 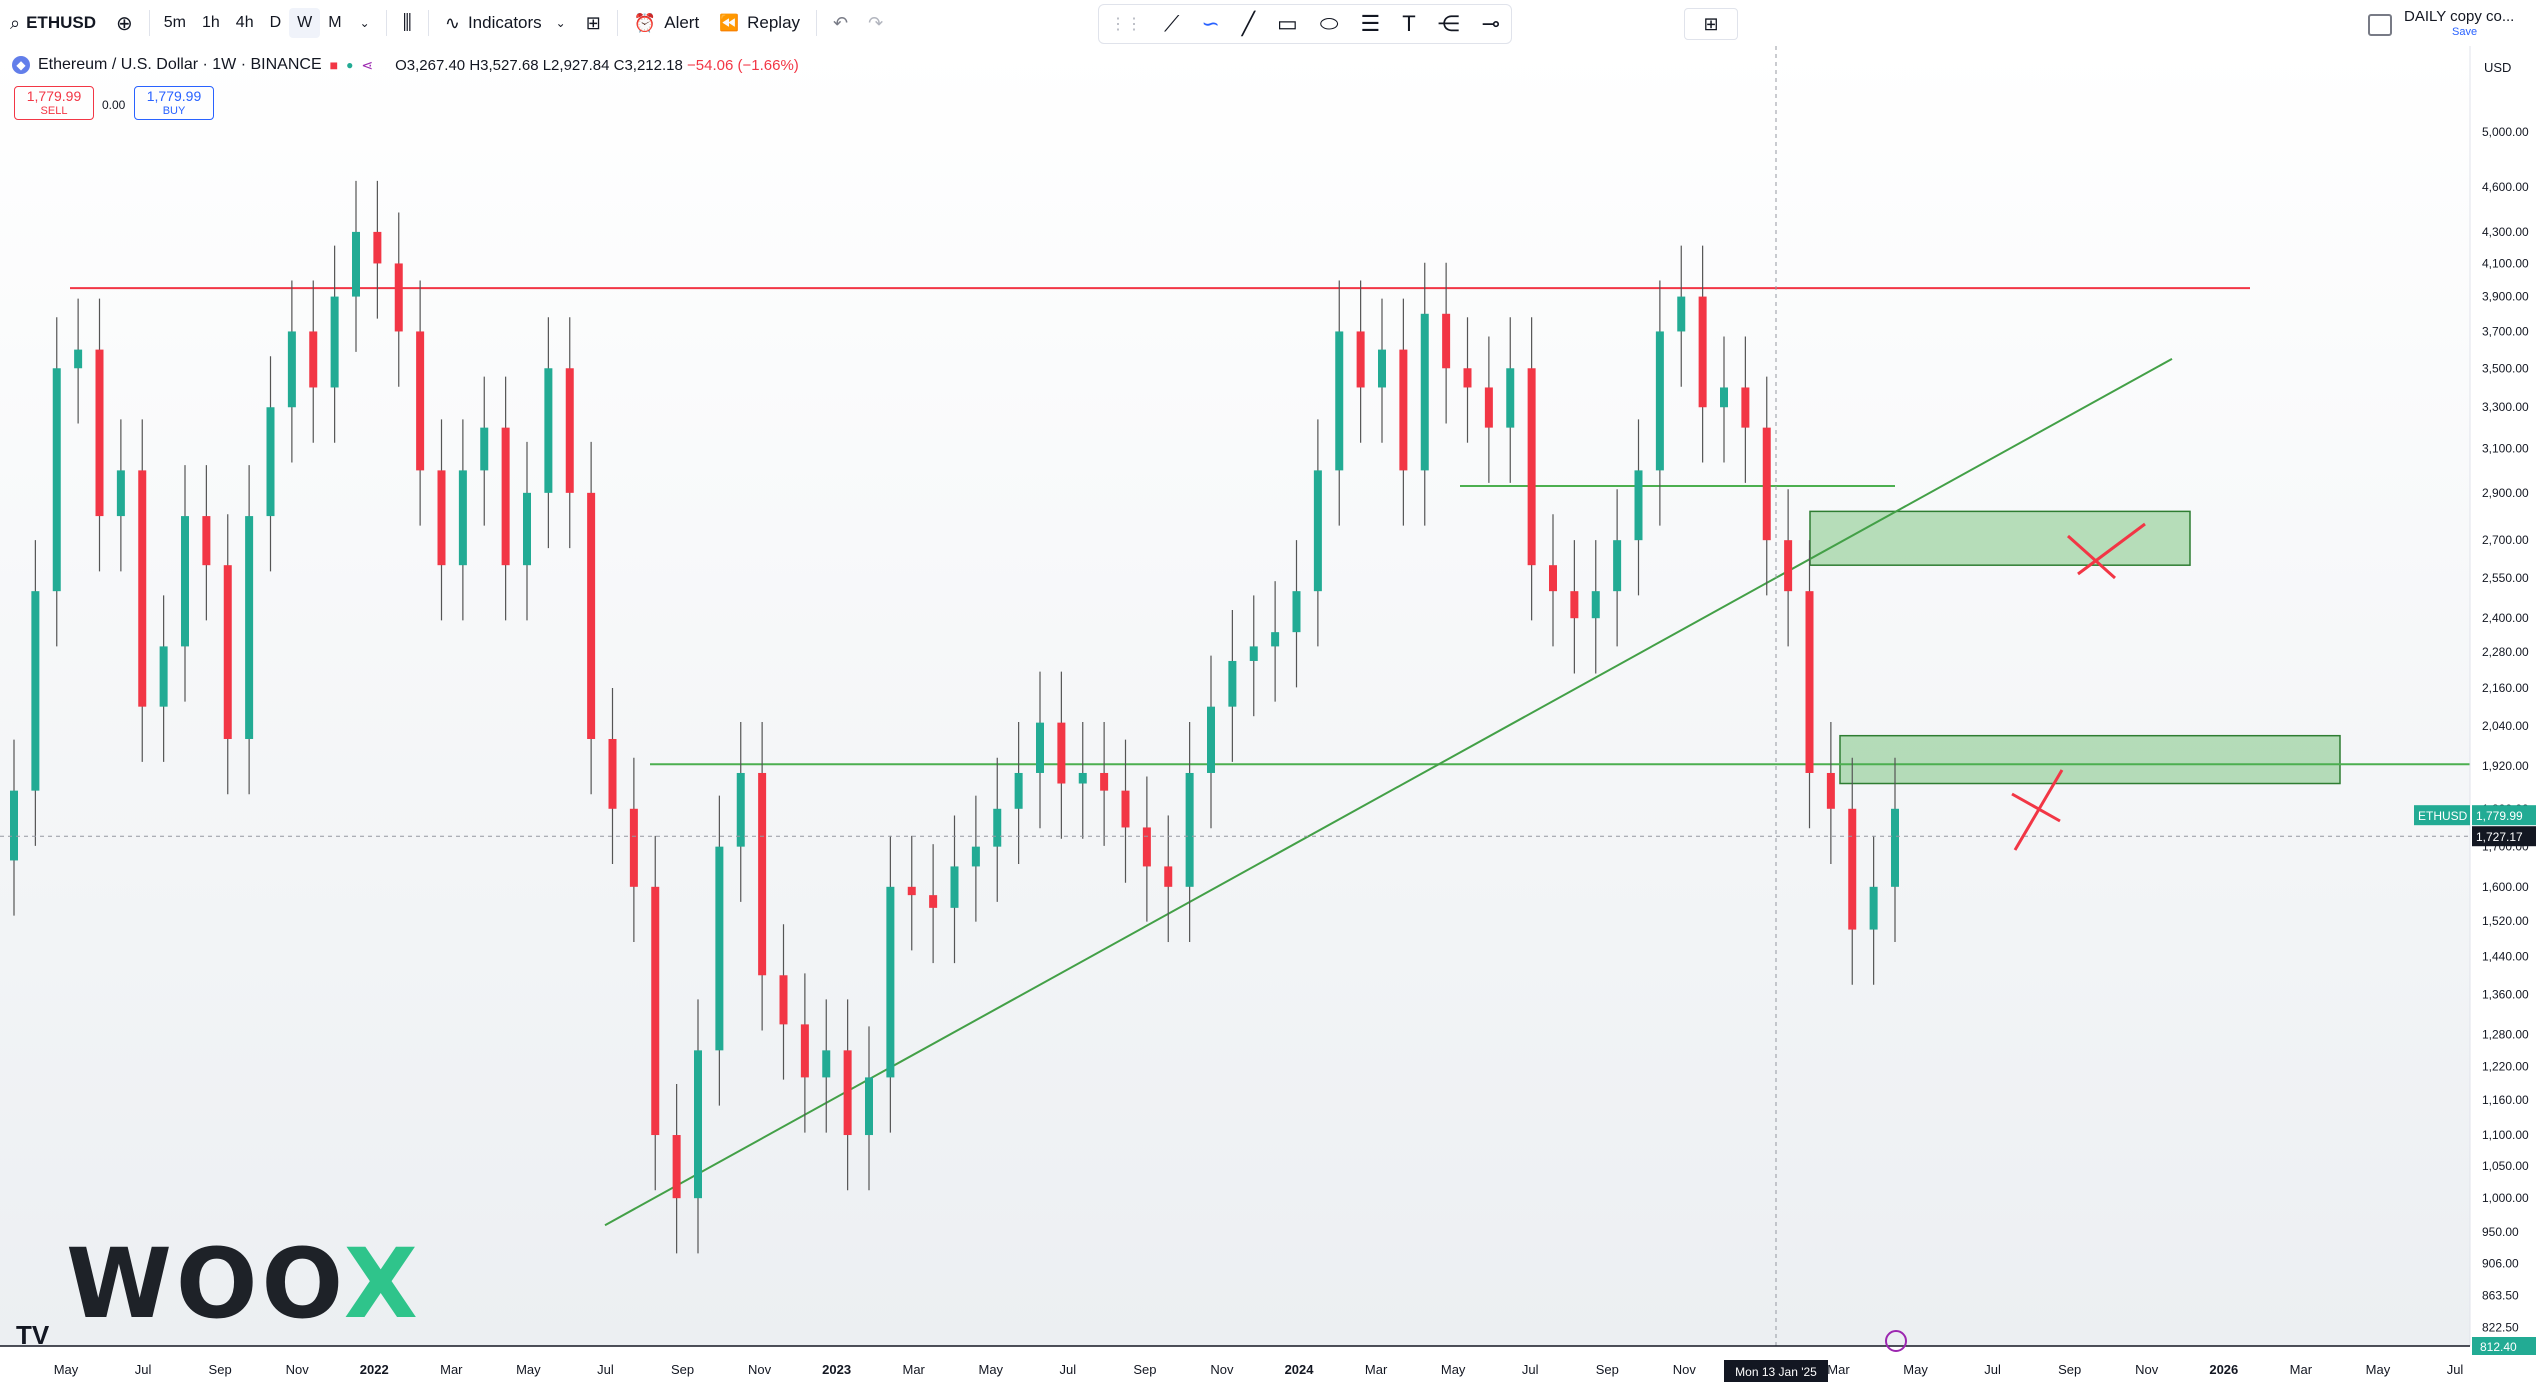 What do you see at coordinates (505, 23) in the screenshot?
I see `indicators-button: ∿ Indicators ⌄` at bounding box center [505, 23].